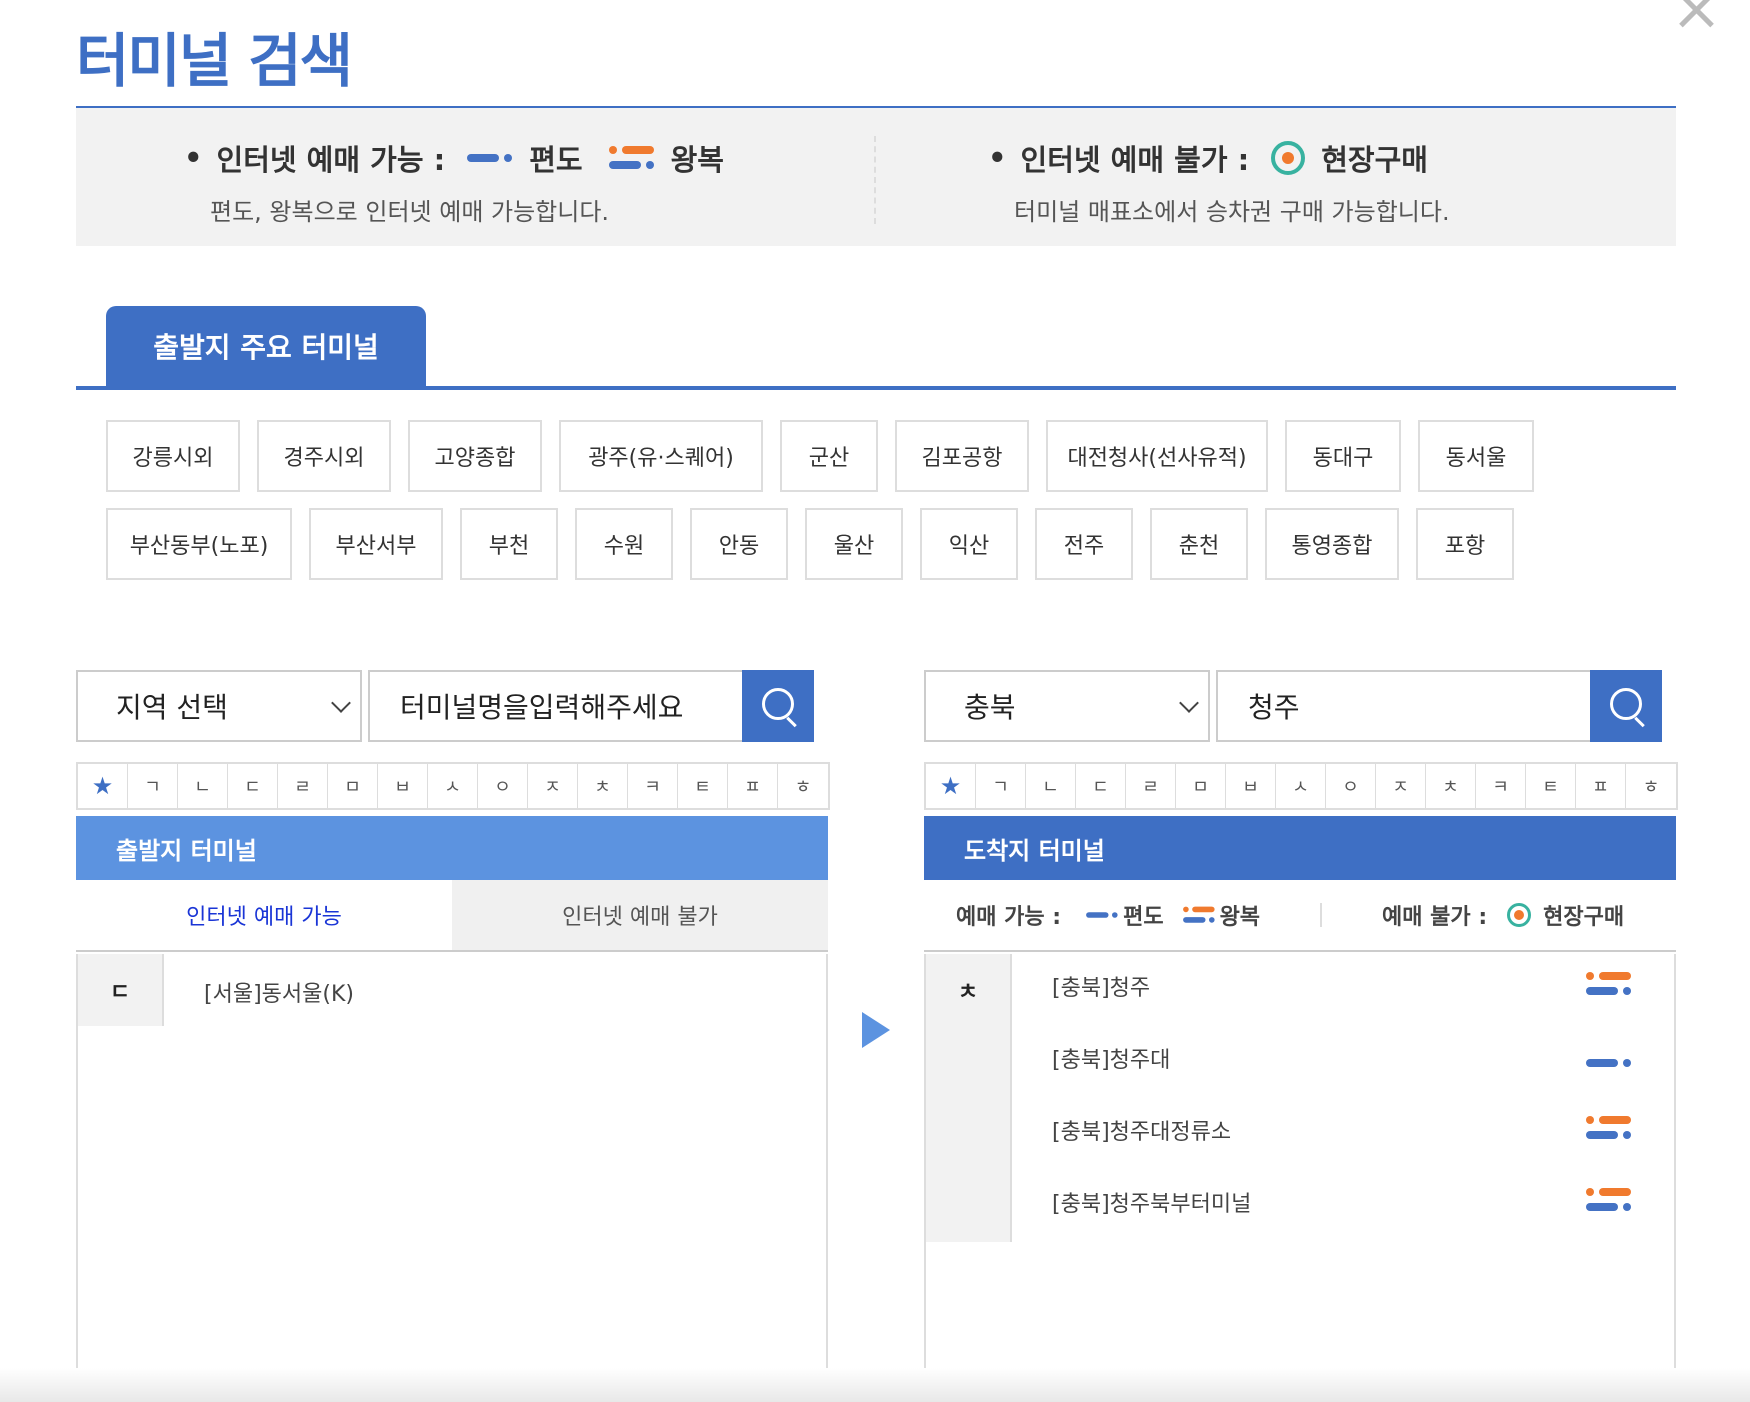  Describe the element at coordinates (697, 160) in the screenshot. I see `round-trip-label: 왕복` at that location.